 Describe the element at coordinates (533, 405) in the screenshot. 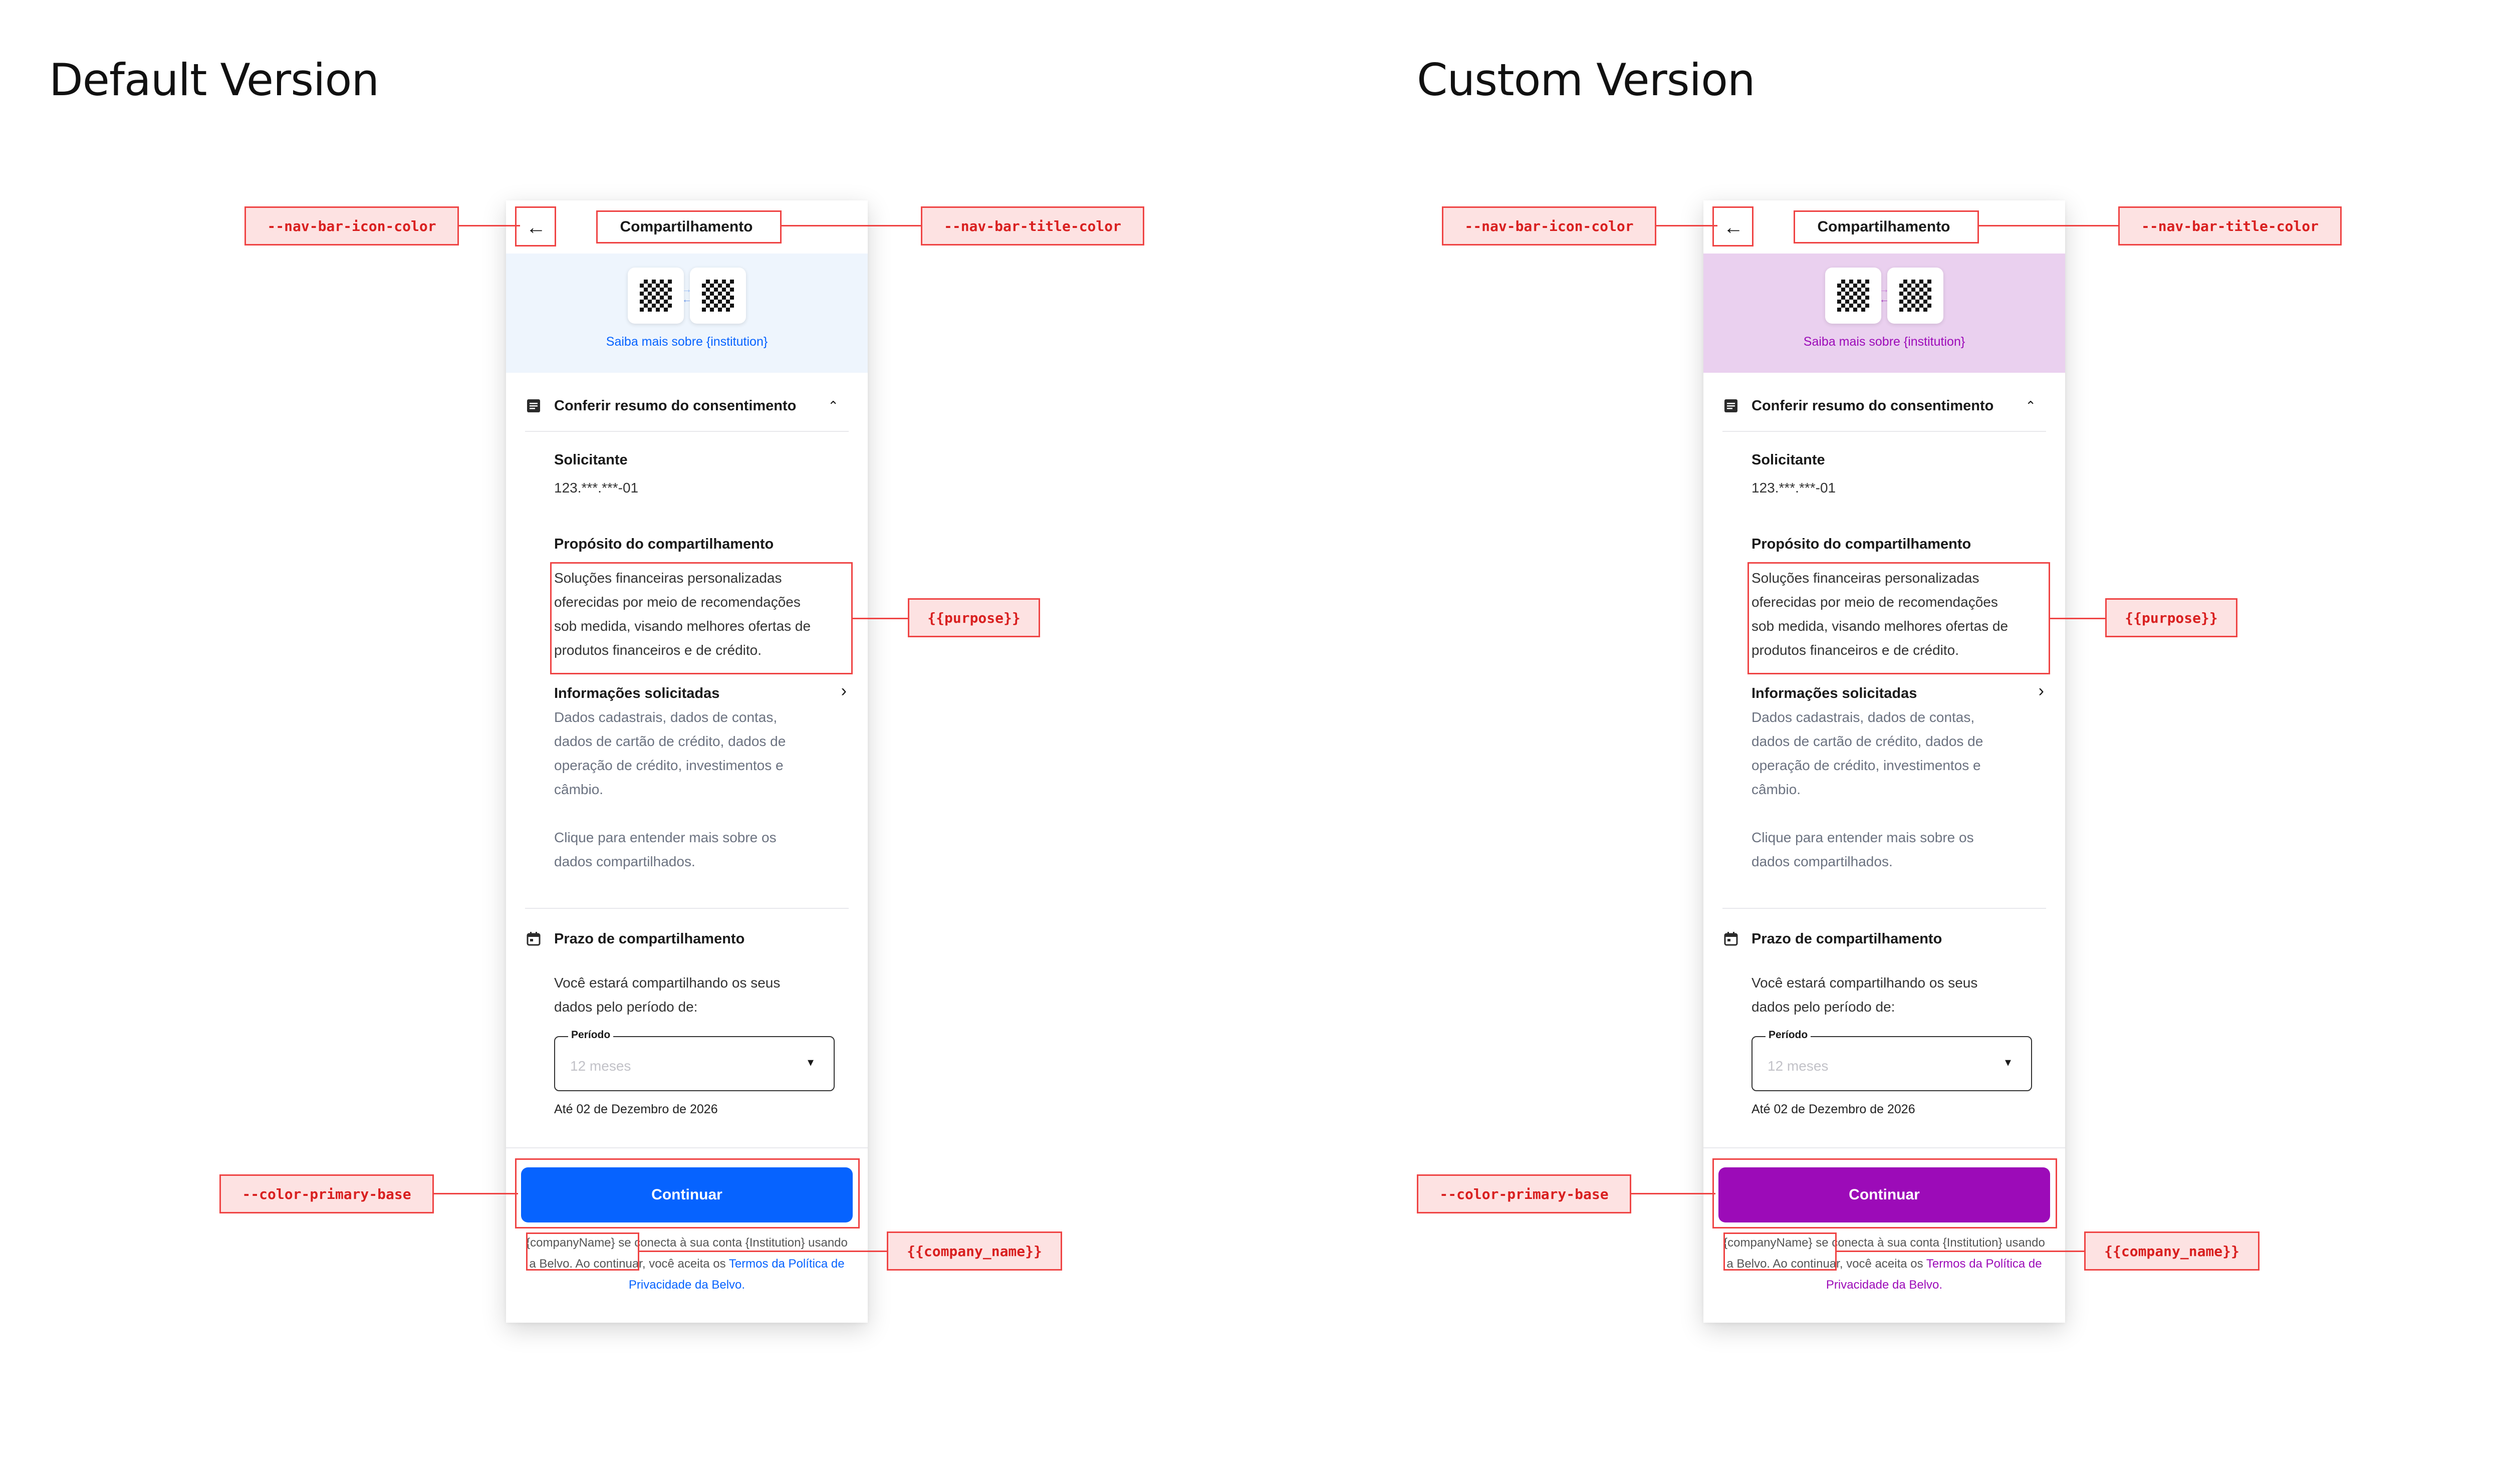

I see `document-icon` at that location.